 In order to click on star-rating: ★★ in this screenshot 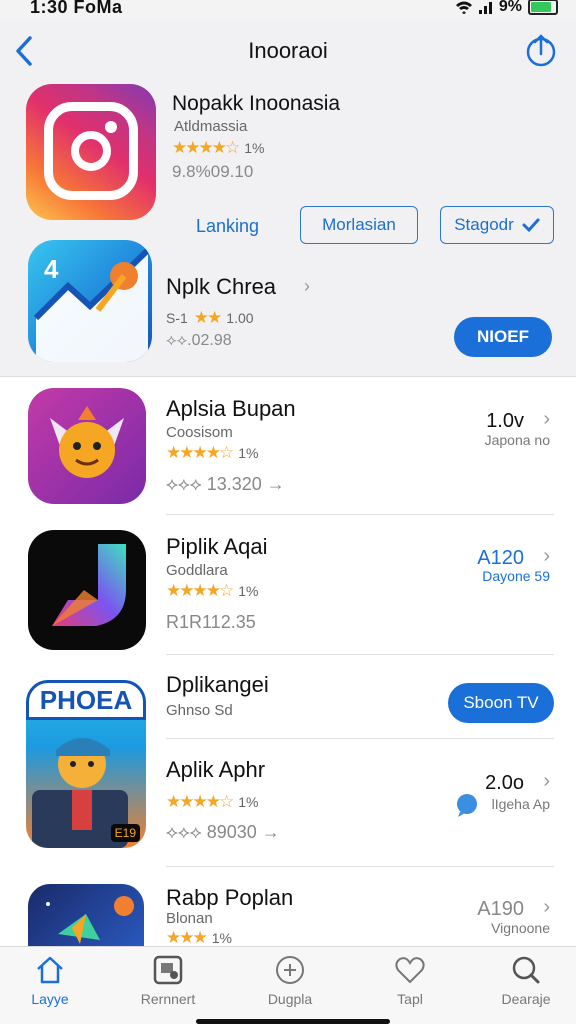, I will do `click(208, 317)`.